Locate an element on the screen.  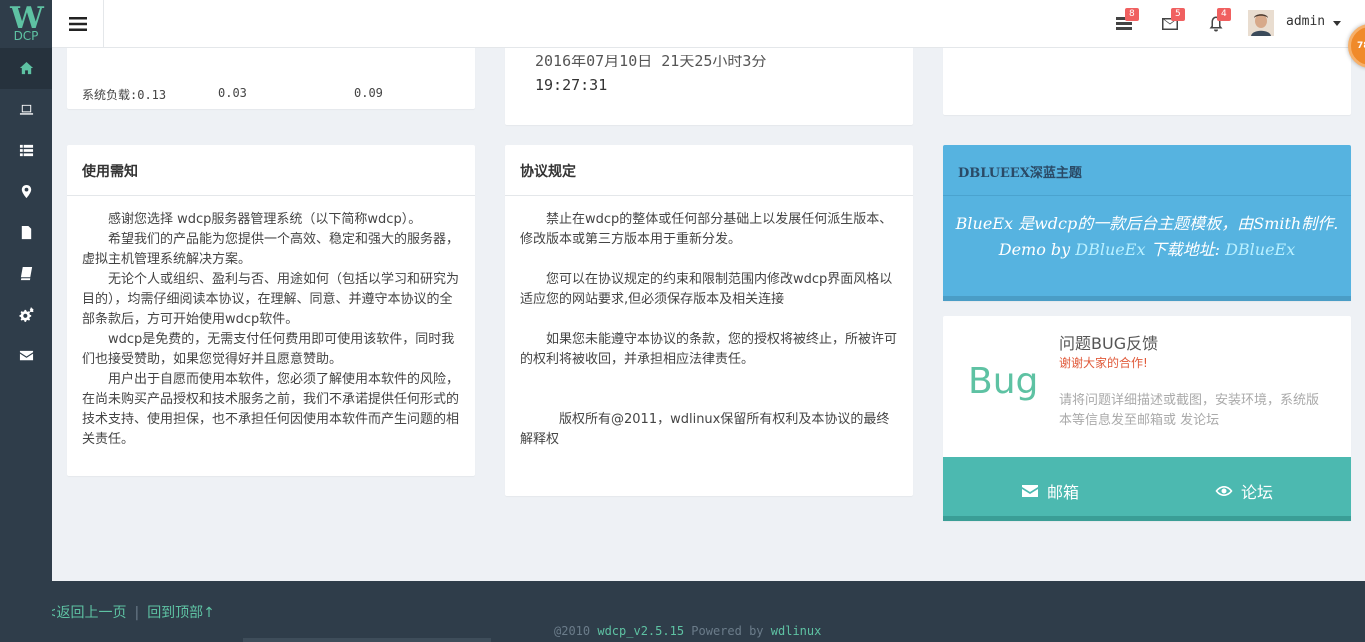
load-5: 0.03 is located at coordinates (232, 93).